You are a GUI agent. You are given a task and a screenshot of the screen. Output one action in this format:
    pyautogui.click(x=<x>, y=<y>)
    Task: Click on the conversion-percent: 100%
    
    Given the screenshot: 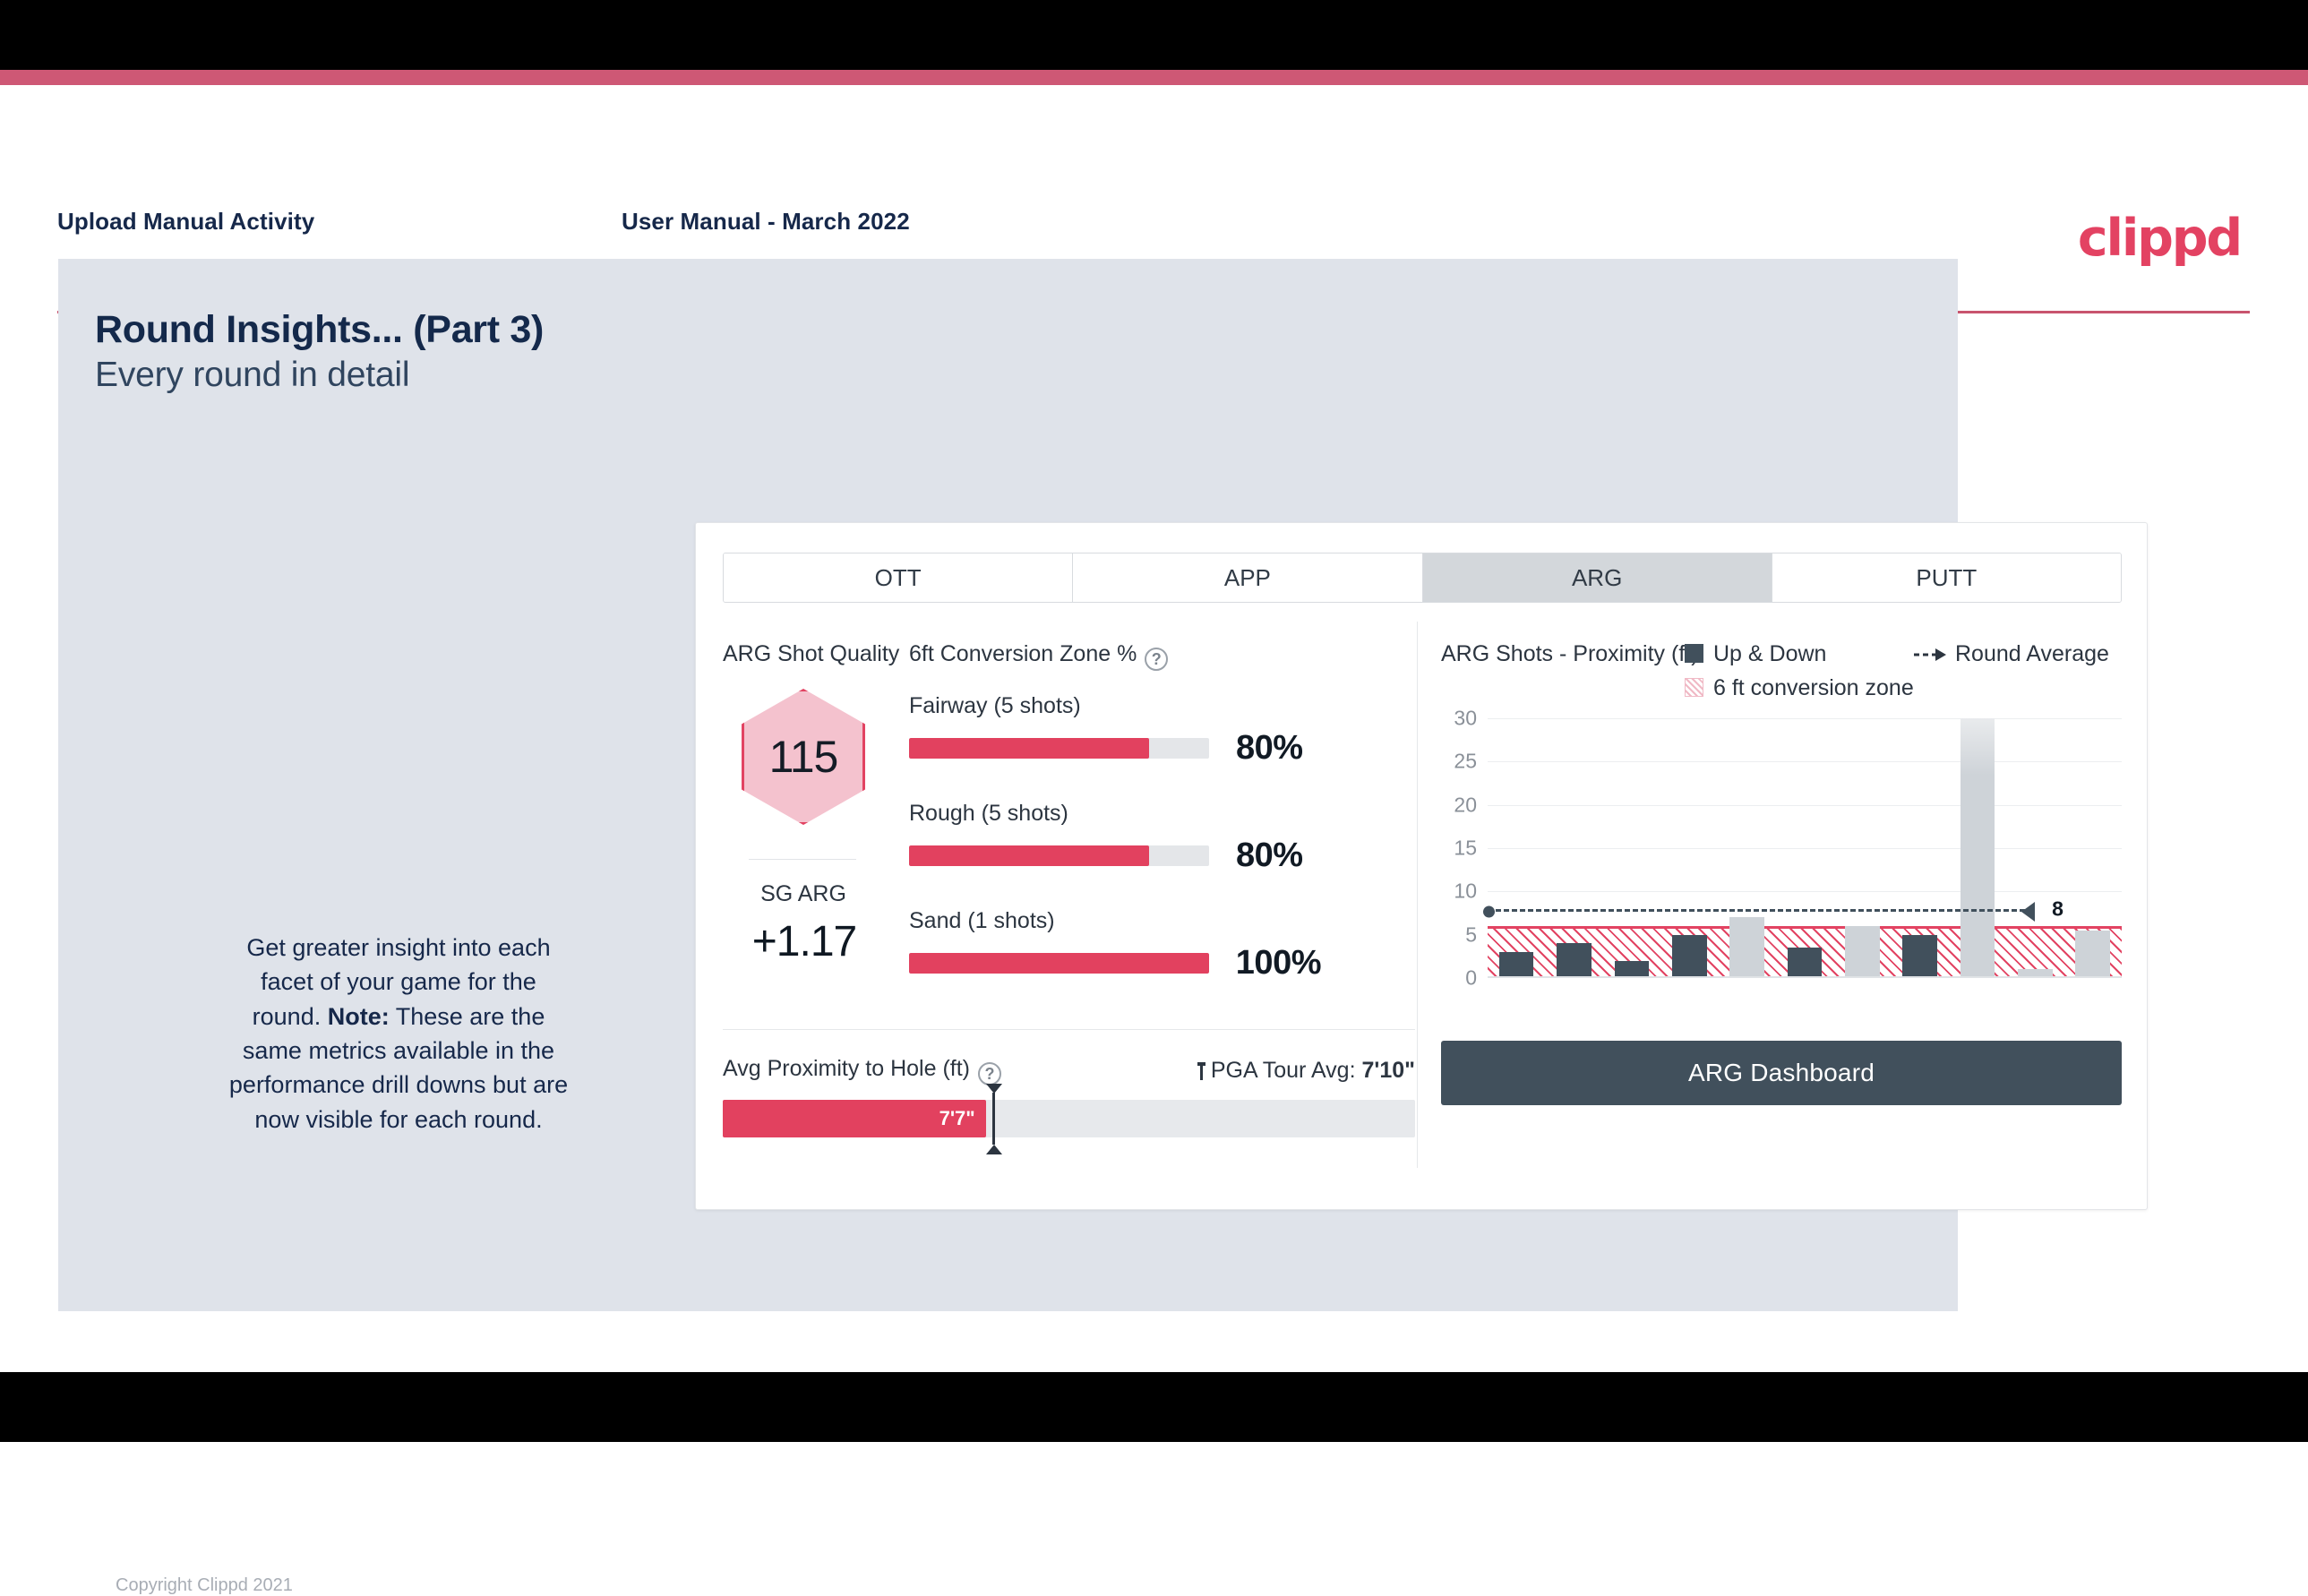 What is the action you would take?
    pyautogui.click(x=1278, y=963)
    